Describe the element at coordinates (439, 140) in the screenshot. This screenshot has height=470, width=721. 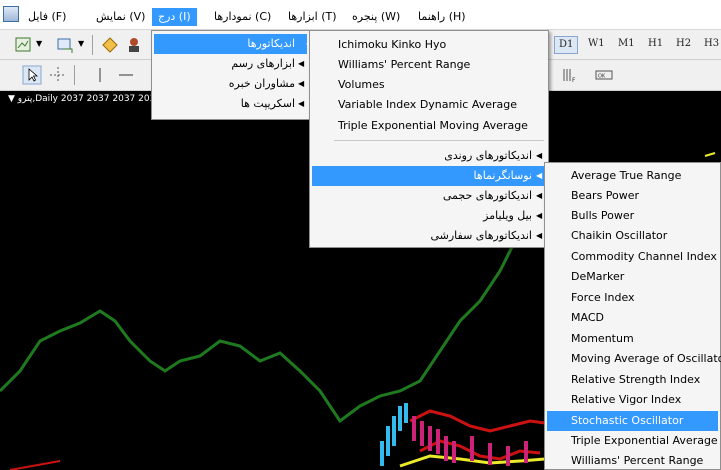
I see `menu-separator` at that location.